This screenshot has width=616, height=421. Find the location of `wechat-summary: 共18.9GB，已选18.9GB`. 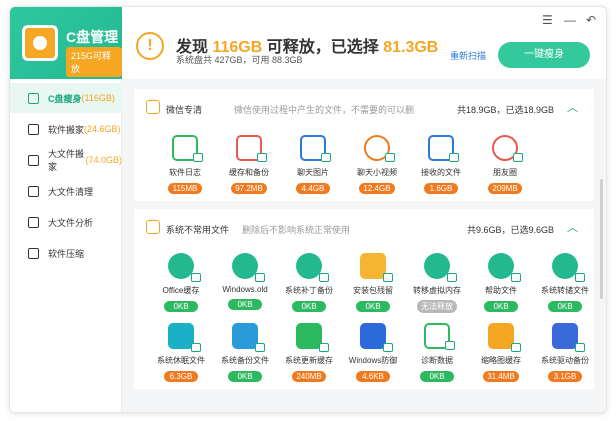

wechat-summary: 共18.9GB，已选18.9GB is located at coordinates (505, 110).